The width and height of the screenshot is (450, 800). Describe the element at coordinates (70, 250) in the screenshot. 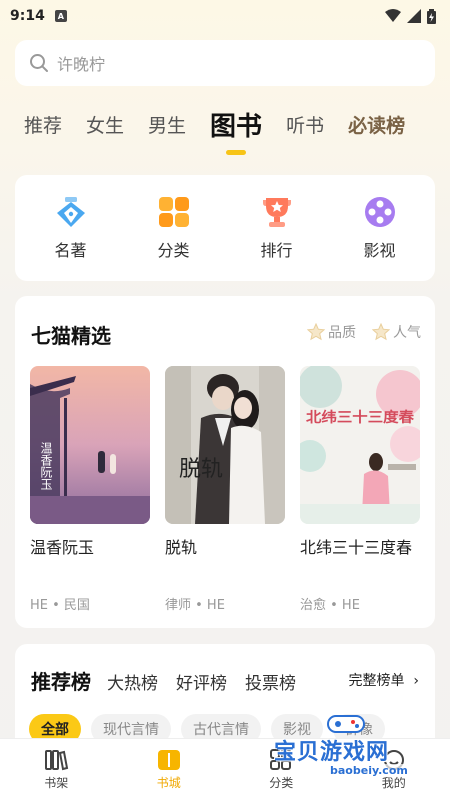

I see `shortcut-label: 名著` at that location.